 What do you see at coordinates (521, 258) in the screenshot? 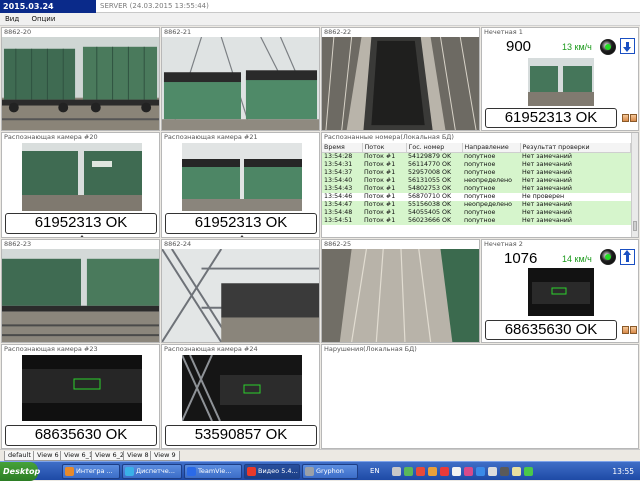
I see `odd-track-2-count: 1076` at bounding box center [521, 258].